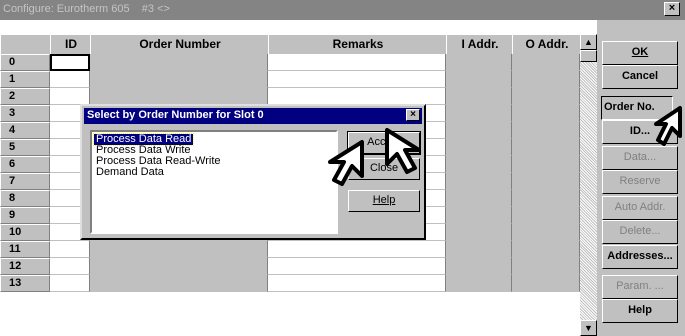  What do you see at coordinates (25, 130) in the screenshot?
I see `row-number: 4` at bounding box center [25, 130].